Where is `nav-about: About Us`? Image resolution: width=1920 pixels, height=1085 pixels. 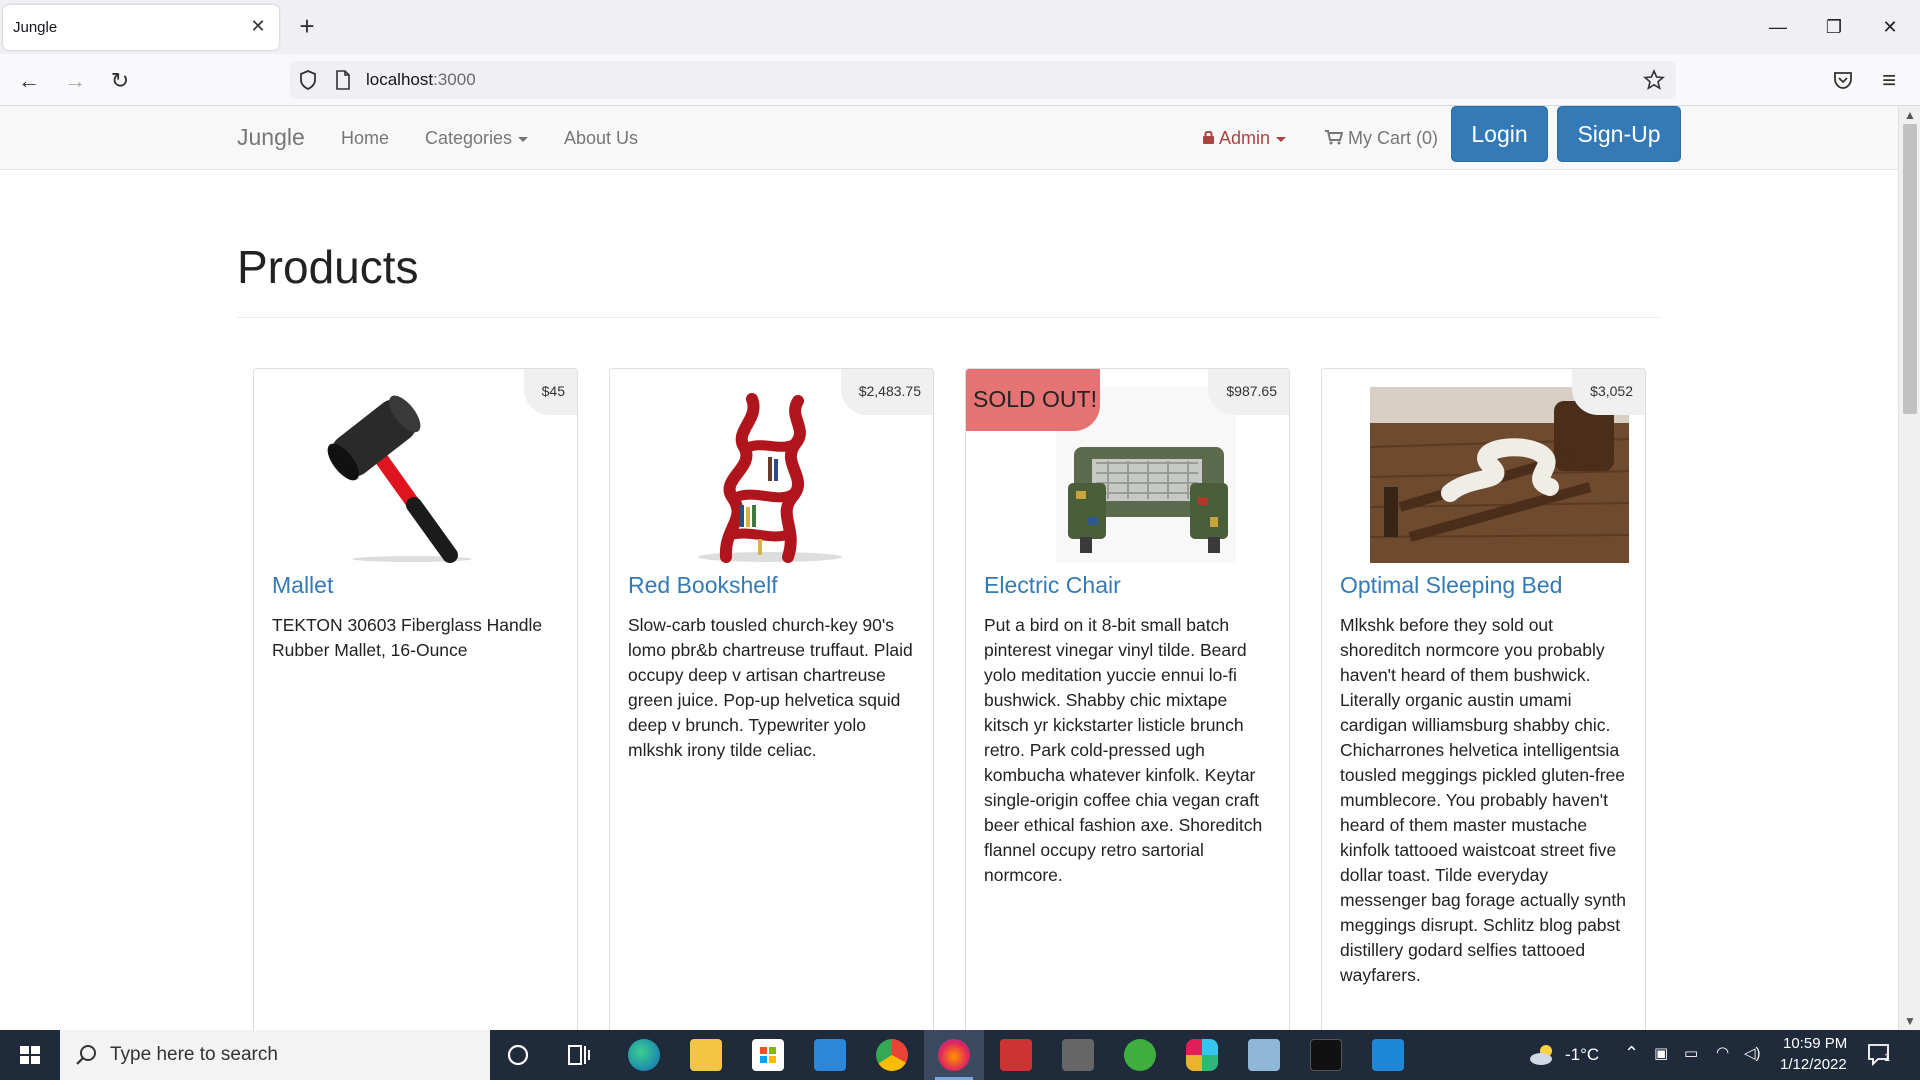
nav-about: About Us is located at coordinates (601, 138).